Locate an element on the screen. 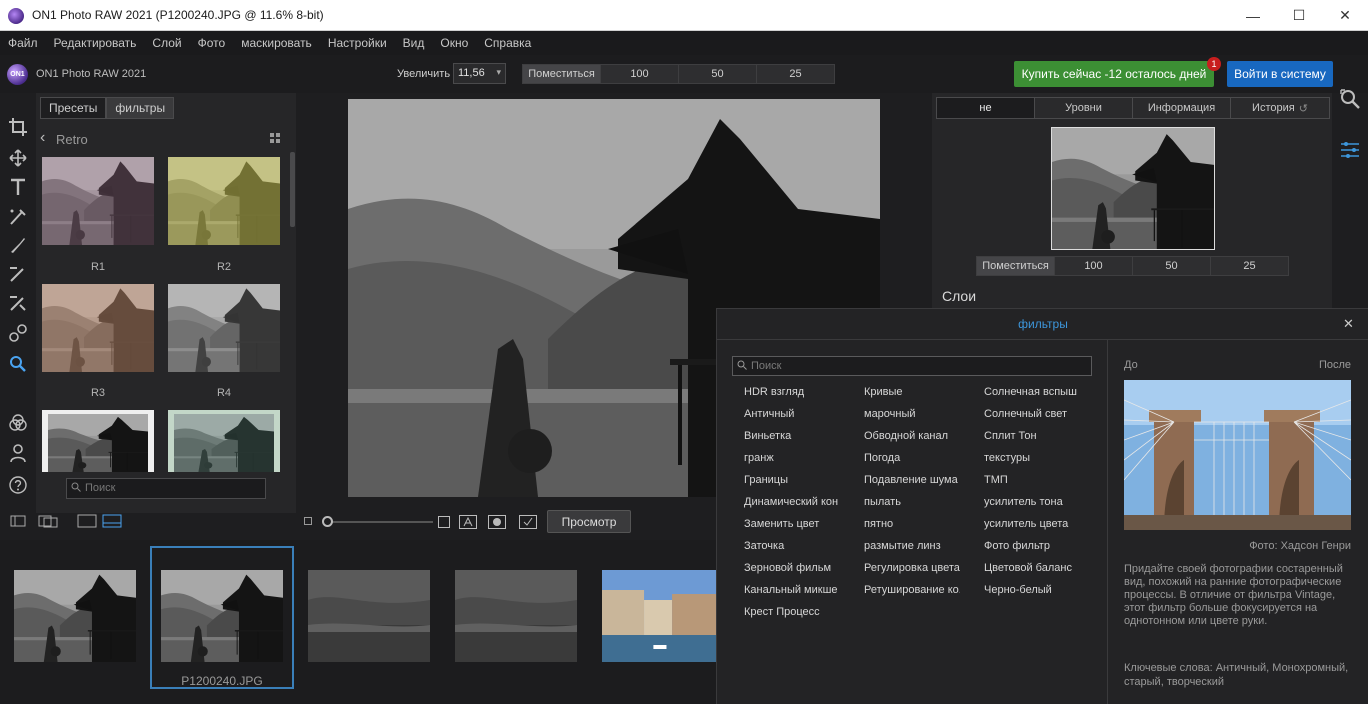 The image size is (1368, 704). view-fit-button: Поместиться is located at coordinates (562, 74).